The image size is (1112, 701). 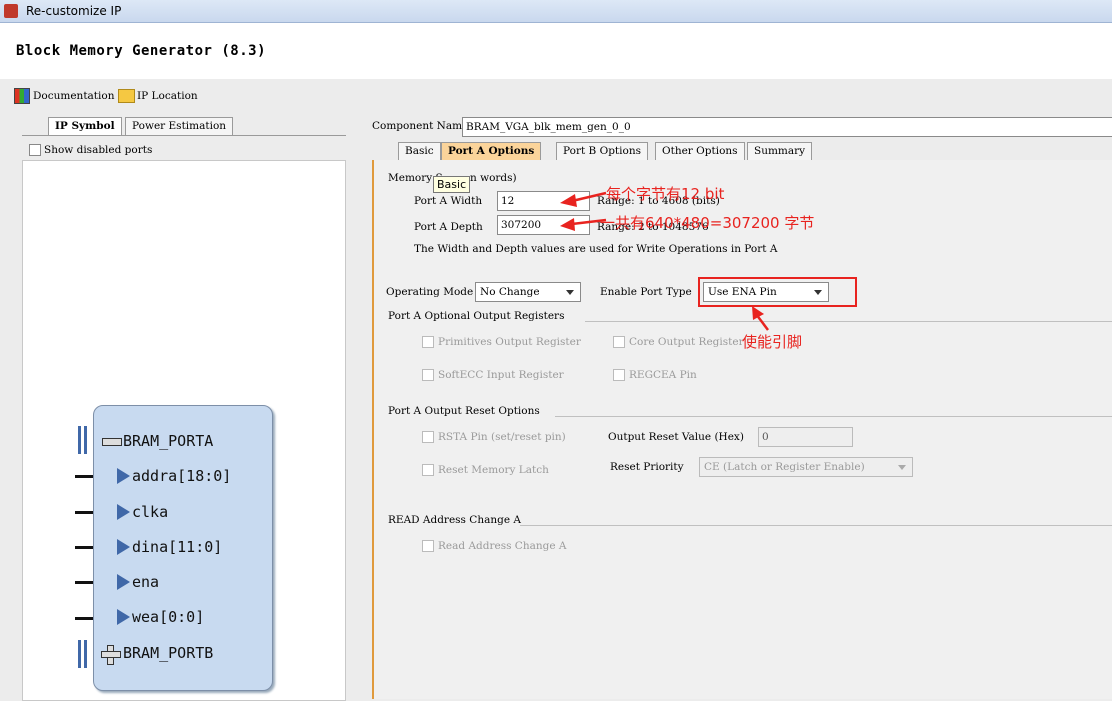 What do you see at coordinates (707, 223) in the screenshot?
I see `depth-annotation: 一共有640*480=307200 字节` at bounding box center [707, 223].